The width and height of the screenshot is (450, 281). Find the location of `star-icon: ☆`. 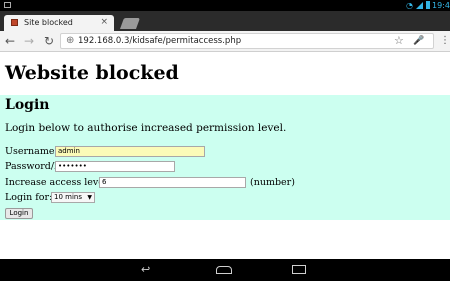

star-icon: ☆ is located at coordinates (399, 40).